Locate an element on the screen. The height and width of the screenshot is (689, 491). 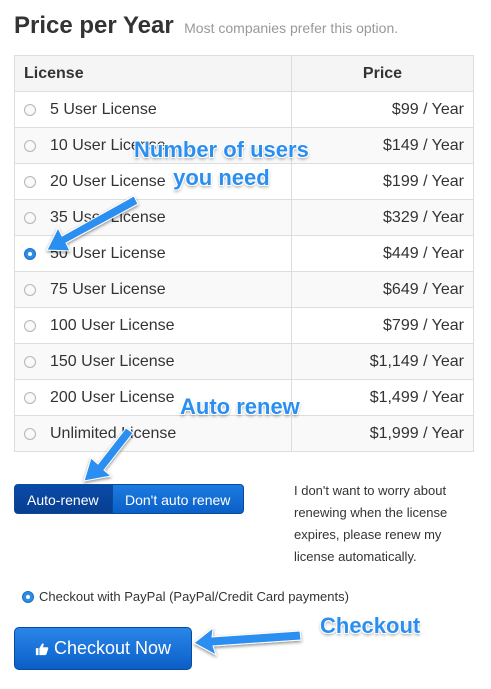
arrow-to-selected-license is located at coordinates (92, 223).